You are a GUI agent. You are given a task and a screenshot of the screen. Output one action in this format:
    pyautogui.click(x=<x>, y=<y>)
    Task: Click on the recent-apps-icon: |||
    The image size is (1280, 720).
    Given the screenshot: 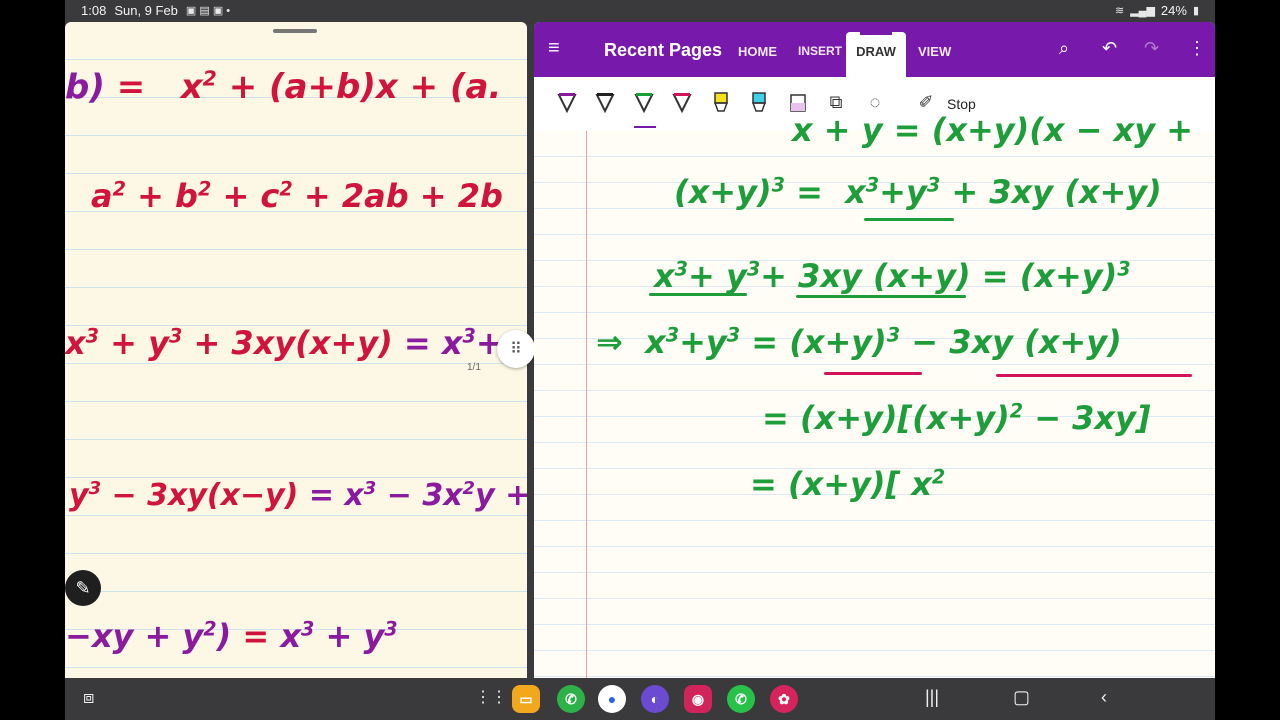 What is the action you would take?
    pyautogui.click(x=932, y=697)
    